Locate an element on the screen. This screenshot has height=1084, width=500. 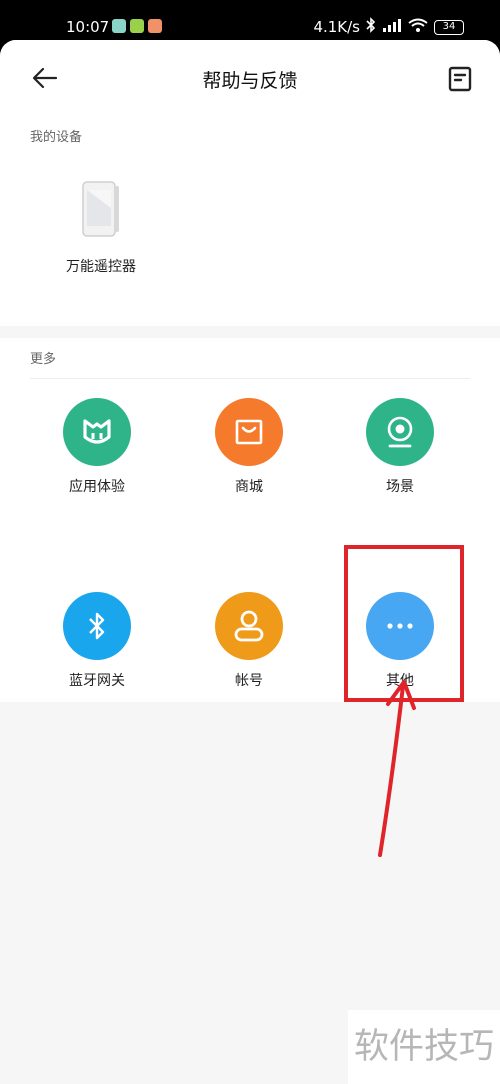
battery-icon: 34 is located at coordinates (449, 27).